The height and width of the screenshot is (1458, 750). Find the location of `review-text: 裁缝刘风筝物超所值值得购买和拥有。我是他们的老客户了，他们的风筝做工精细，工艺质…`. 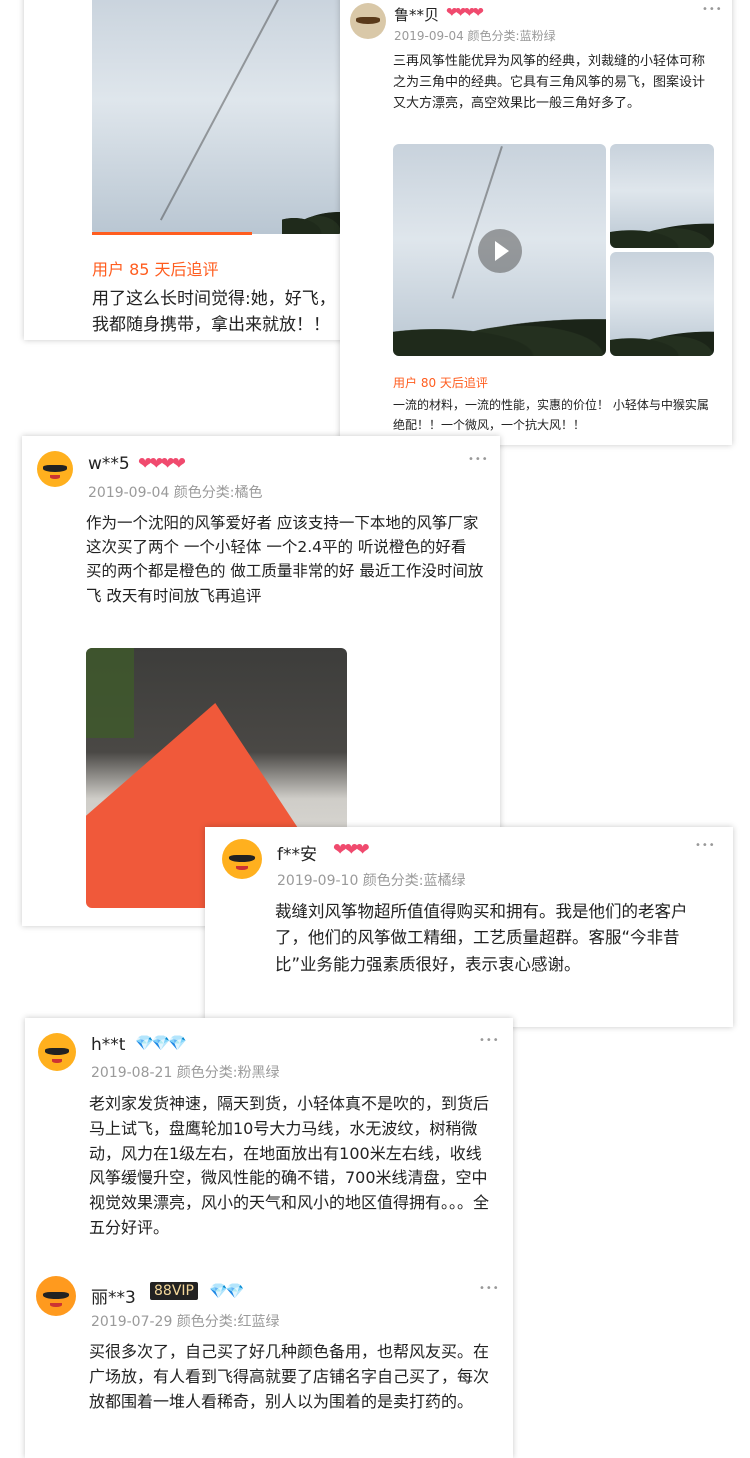

review-text: 裁缝刘风筝物超所值值得购买和拥有。我是他们的老客户了，他们的风筝做工精细，工艺质… is located at coordinates (481, 938).